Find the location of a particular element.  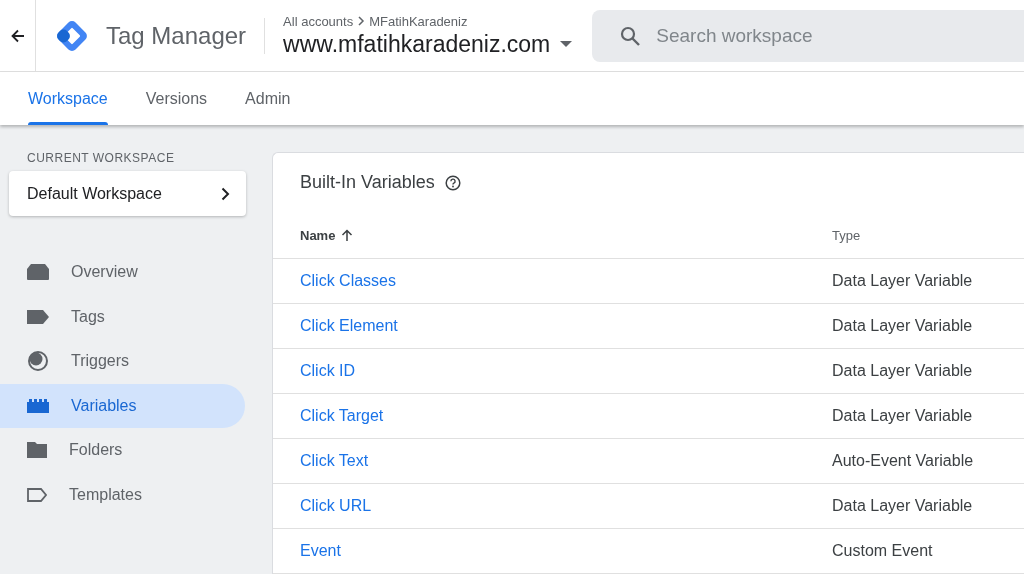

sidebar-item: Templates is located at coordinates (122, 494).